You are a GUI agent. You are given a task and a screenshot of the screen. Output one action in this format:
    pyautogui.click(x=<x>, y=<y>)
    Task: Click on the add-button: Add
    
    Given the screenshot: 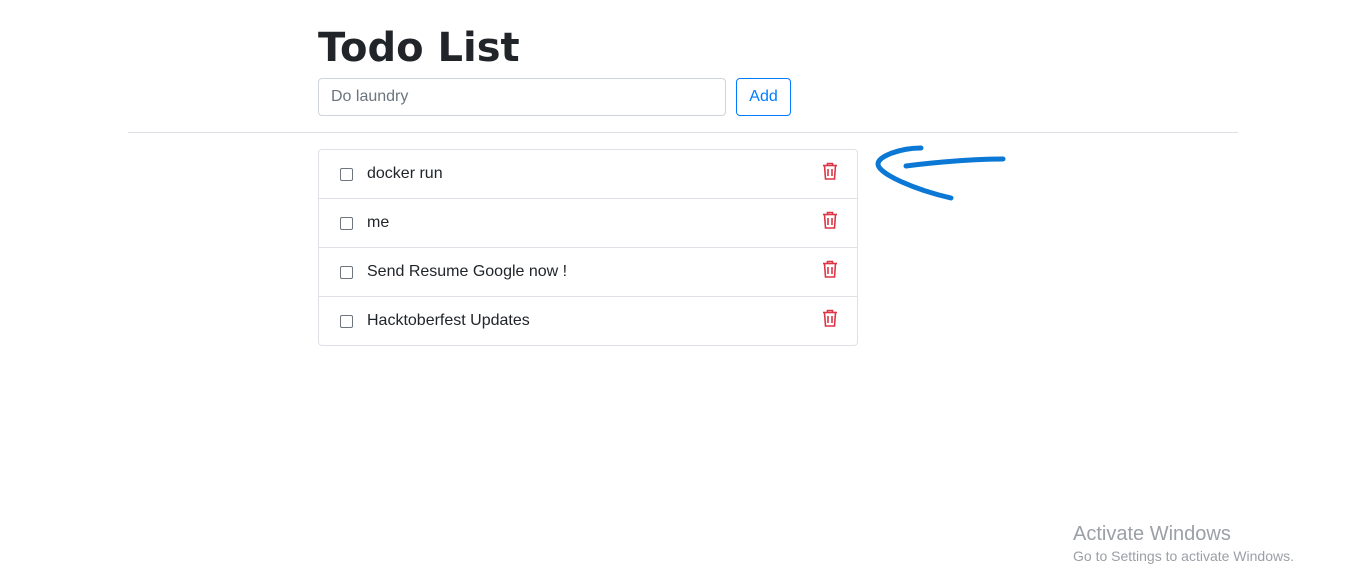 What is the action you would take?
    pyautogui.click(x=763, y=97)
    